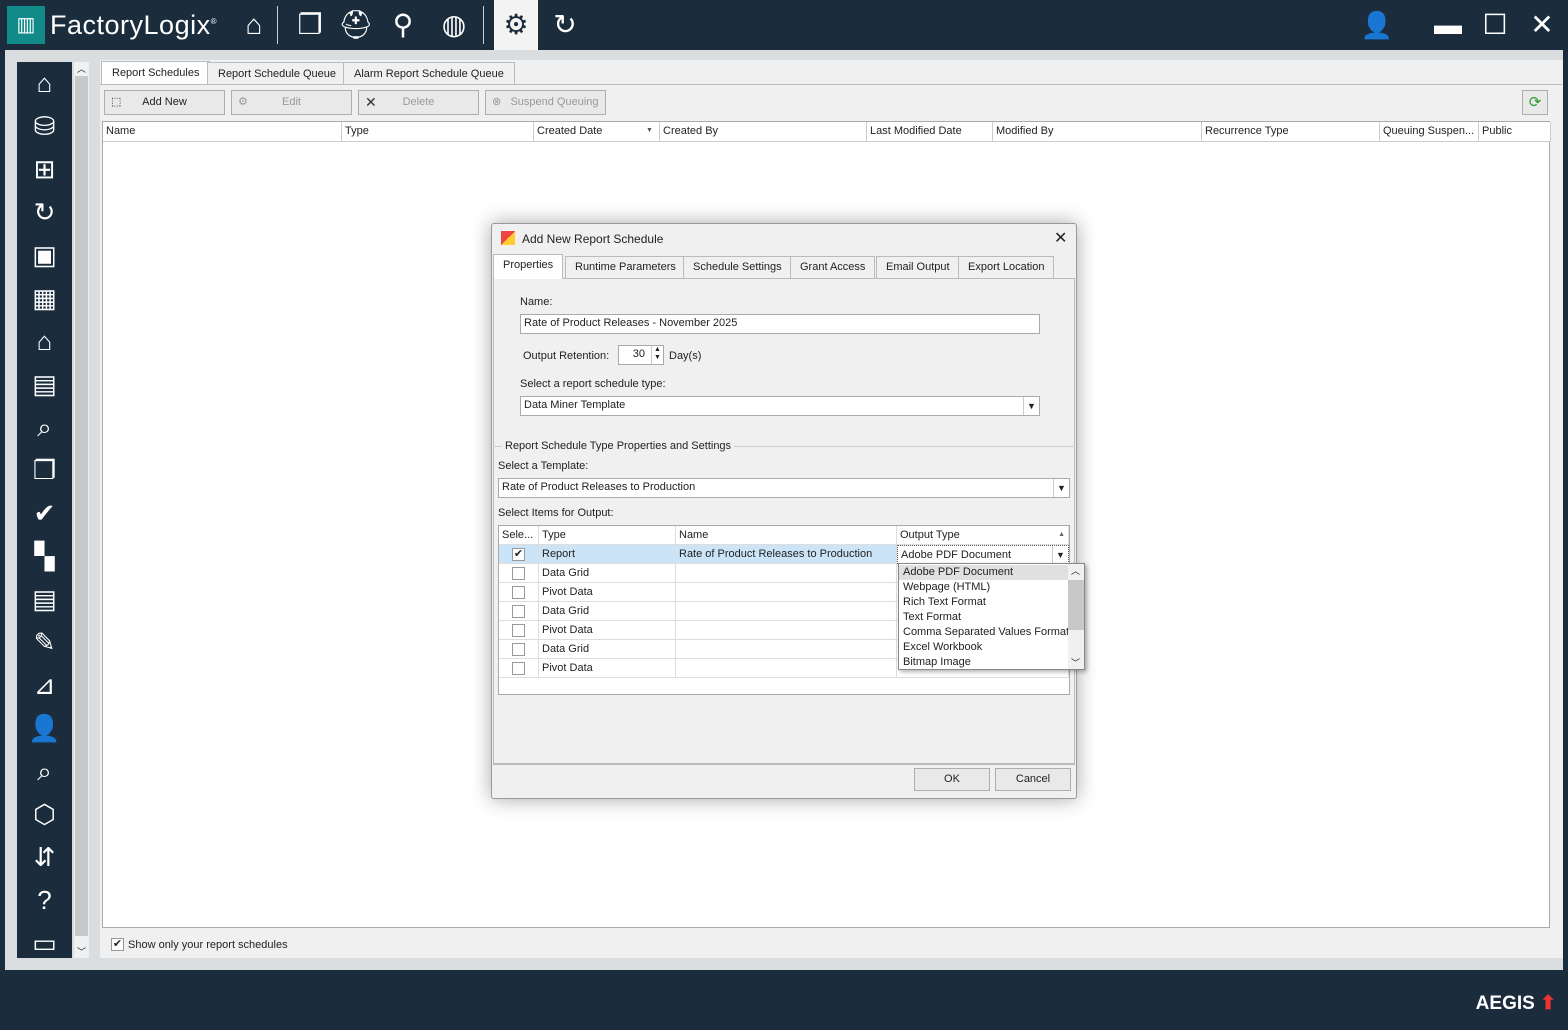  What do you see at coordinates (780, 324) in the screenshot?
I see `name-input: Rate of Product Releases - November 2025` at bounding box center [780, 324].